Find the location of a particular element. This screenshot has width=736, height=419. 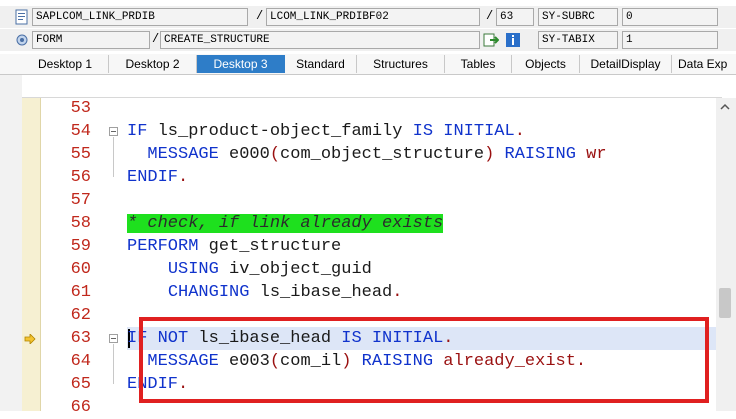

form-icon is located at coordinates (22, 40).